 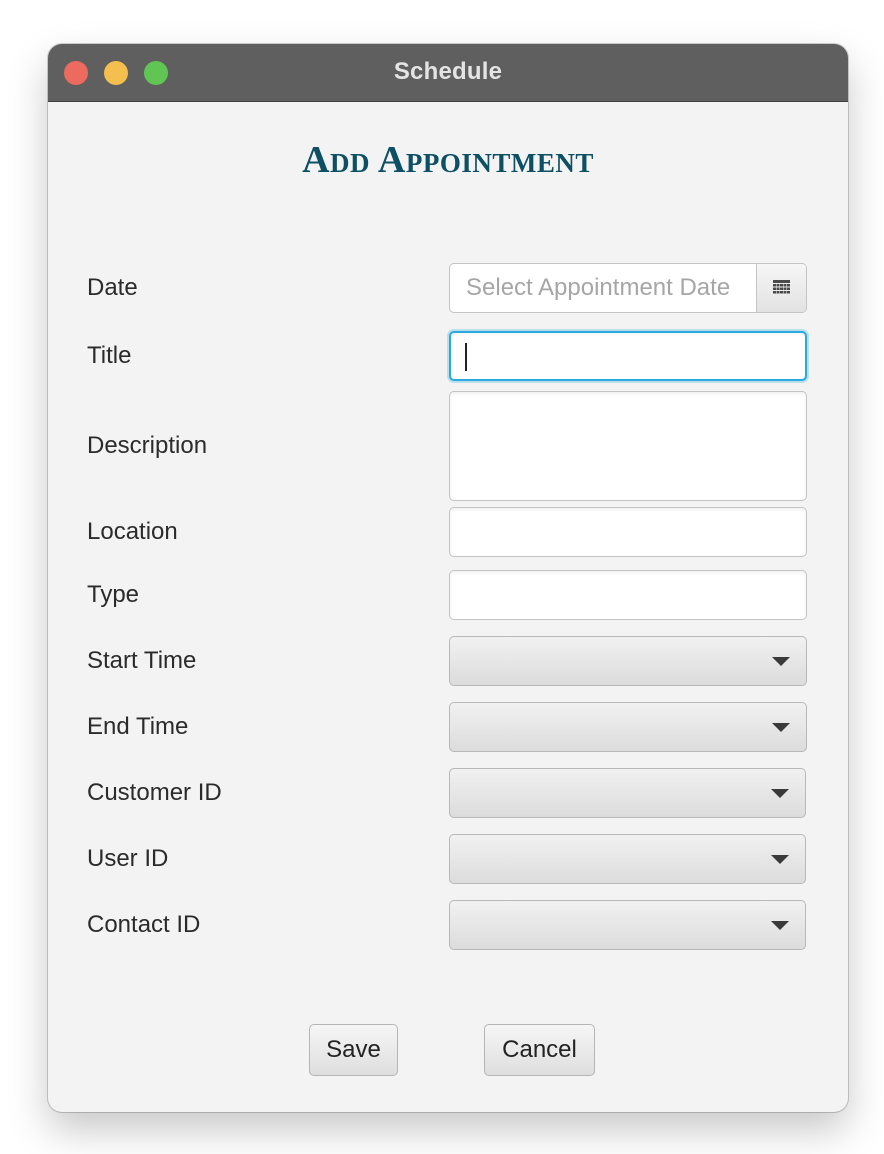 I want to click on cancel-button: Cancel, so click(x=539, y=1050).